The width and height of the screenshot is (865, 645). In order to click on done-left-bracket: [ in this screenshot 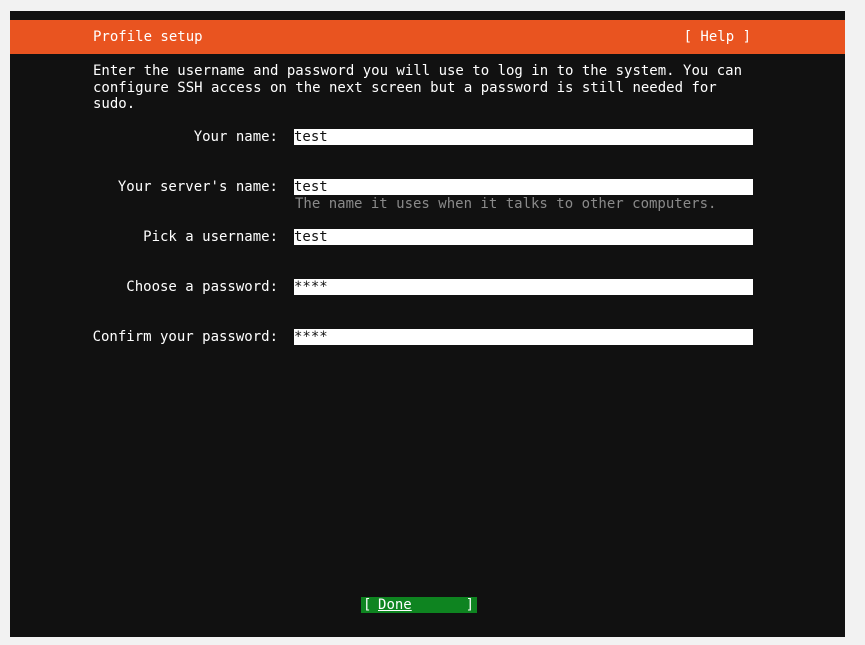, I will do `click(367, 605)`.